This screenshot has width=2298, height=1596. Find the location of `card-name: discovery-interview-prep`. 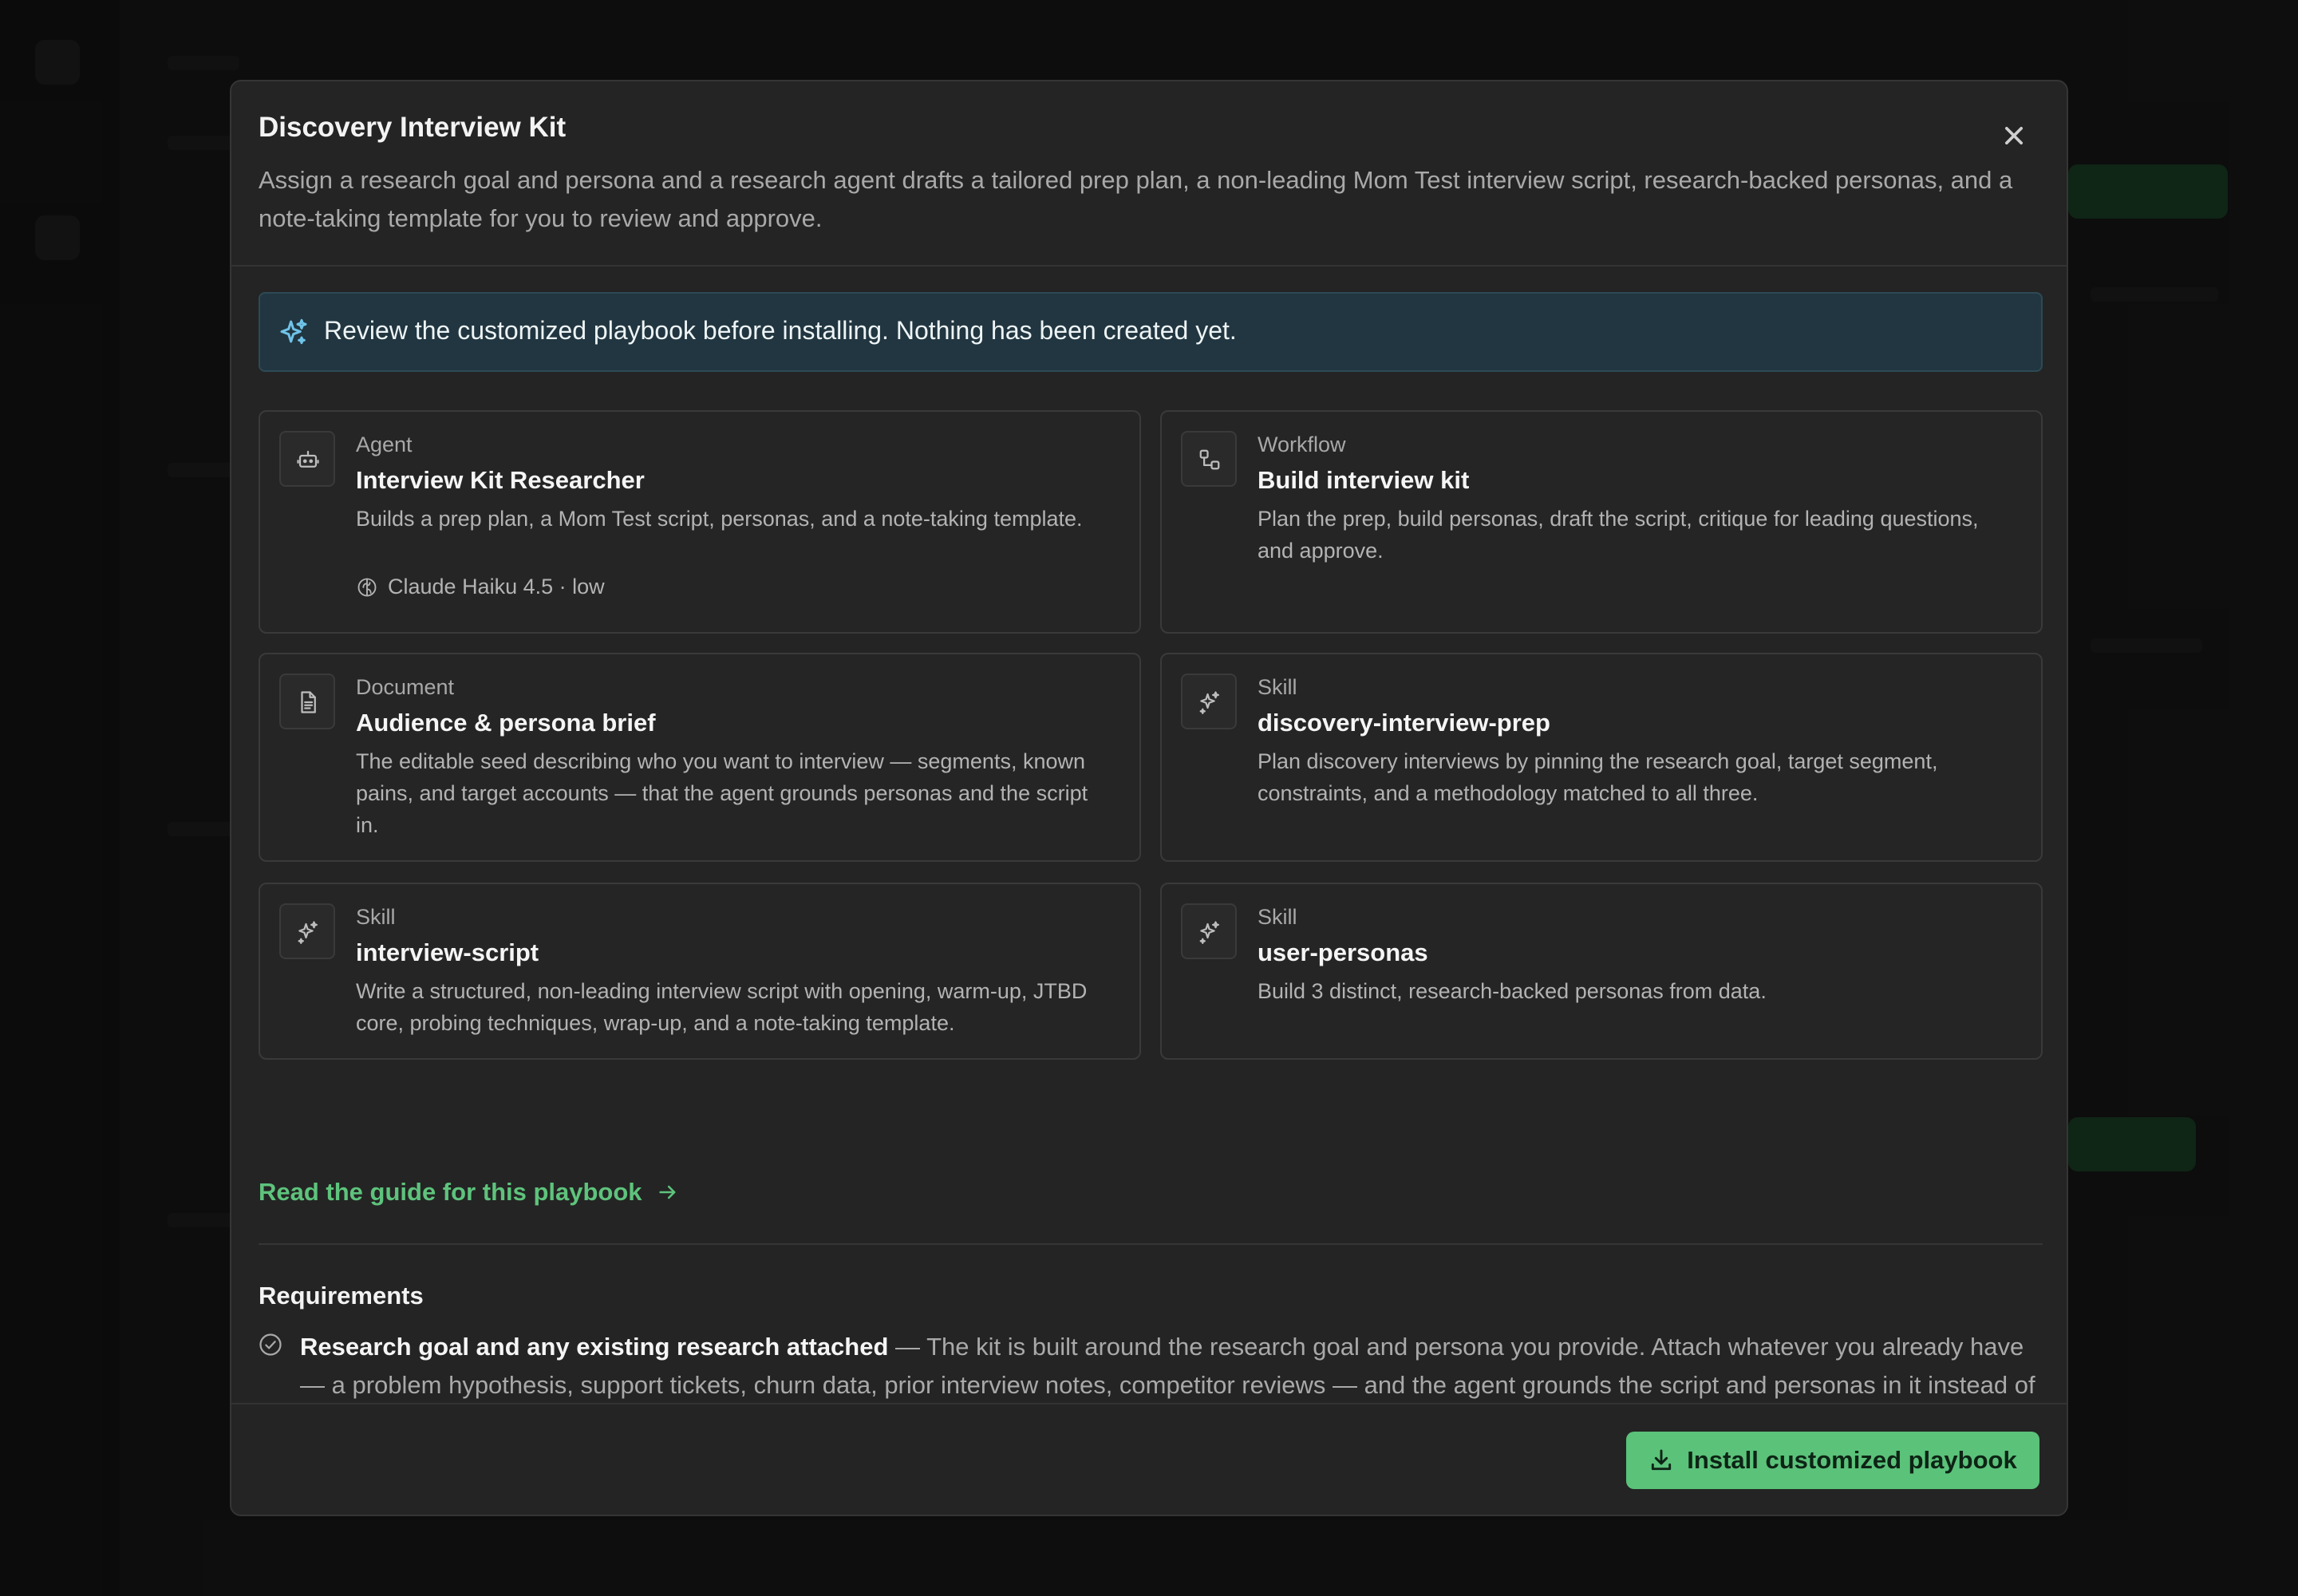

card-name: discovery-interview-prep is located at coordinates (1404, 723).